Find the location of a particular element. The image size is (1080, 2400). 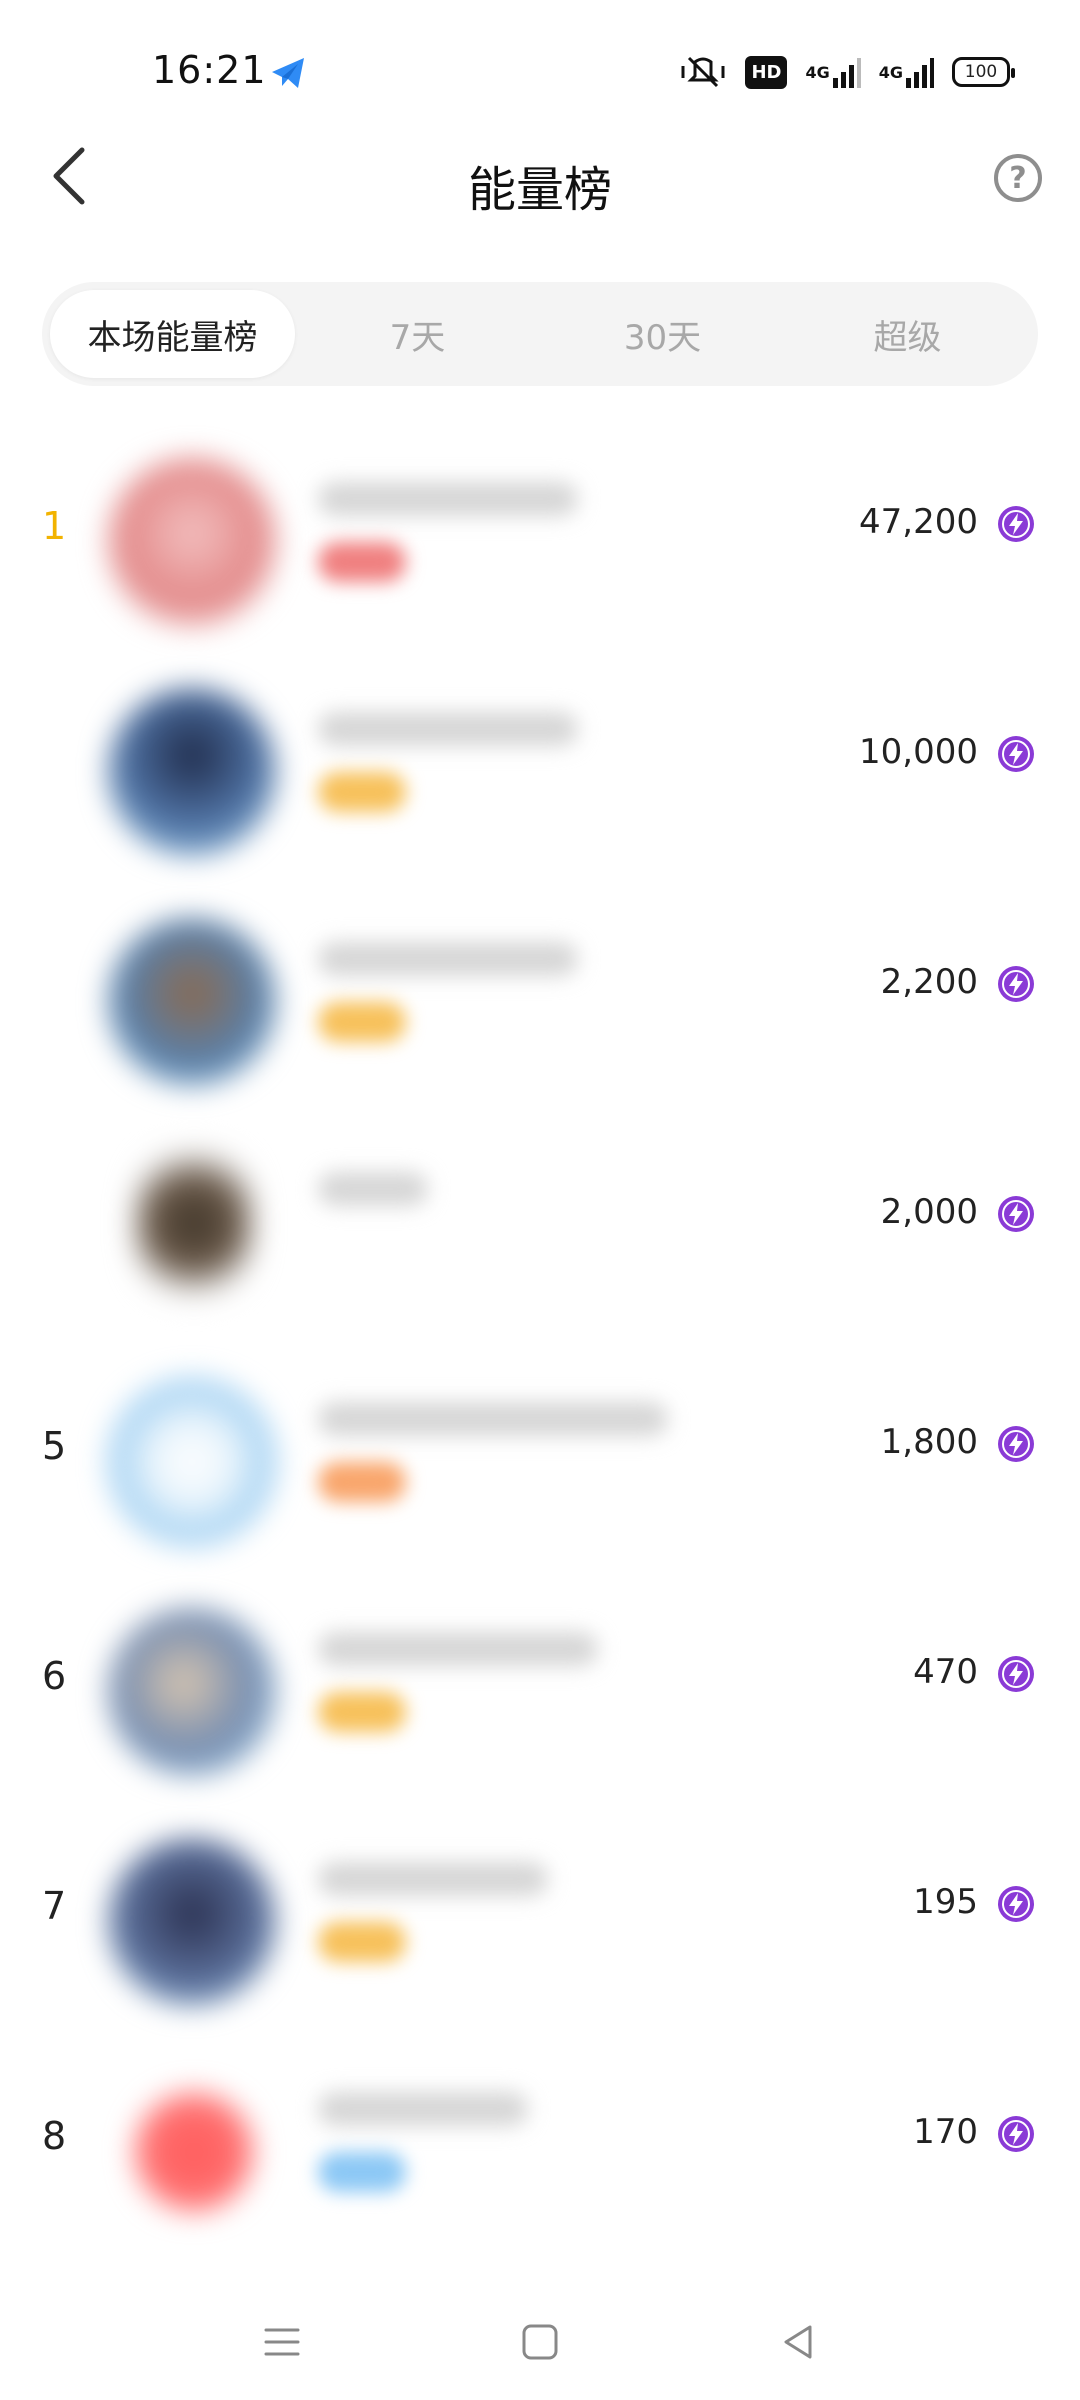

rank-number: 7 is located at coordinates (54, 1906).